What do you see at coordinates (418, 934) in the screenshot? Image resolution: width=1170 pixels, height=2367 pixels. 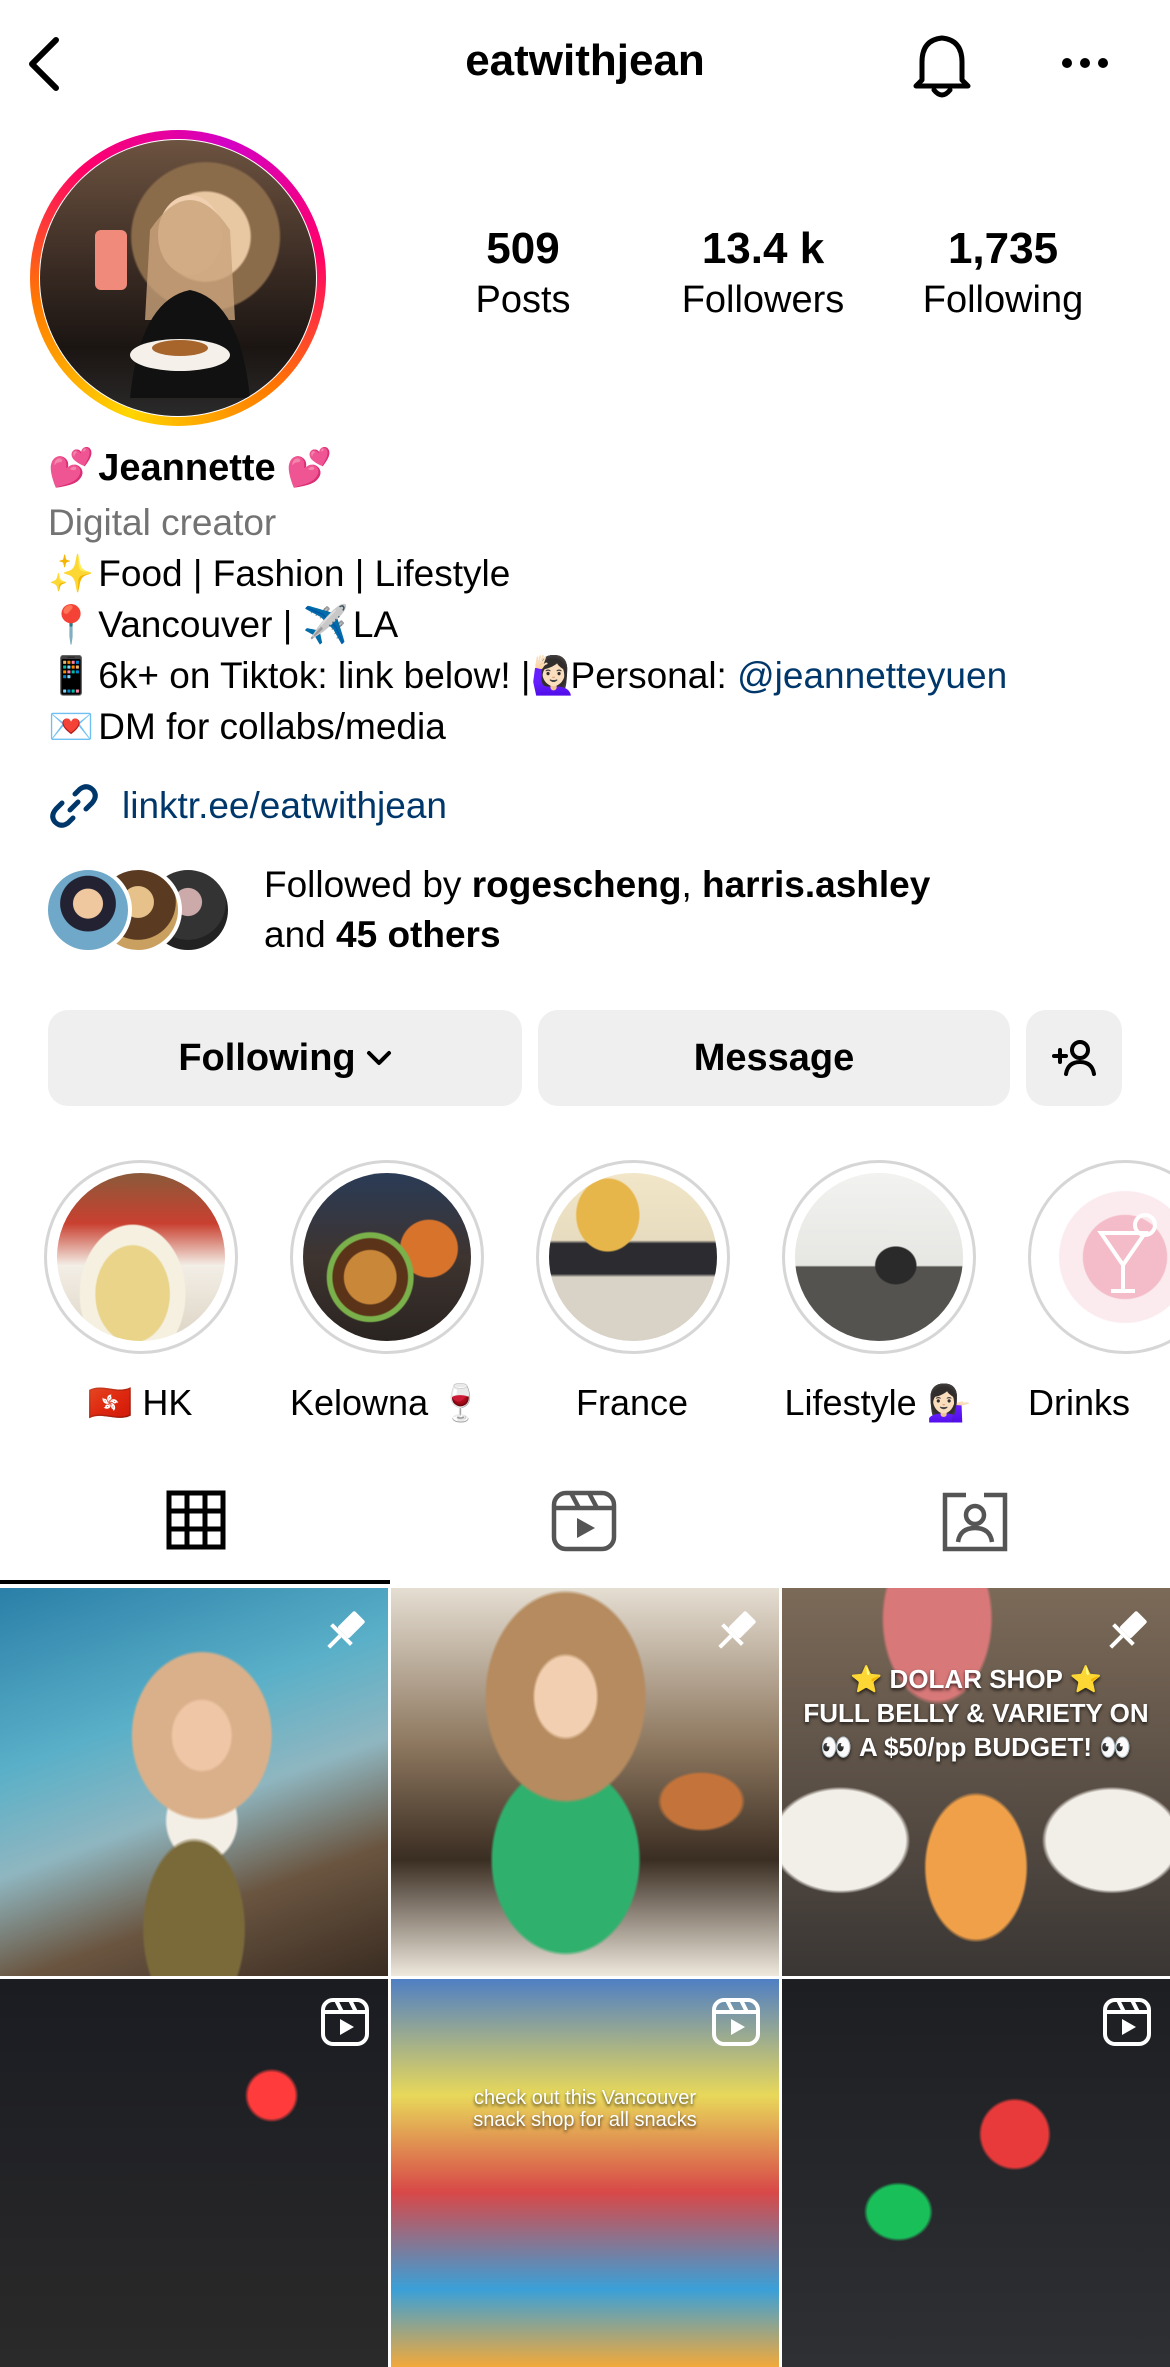 I see `followed-by-others: 45 others` at bounding box center [418, 934].